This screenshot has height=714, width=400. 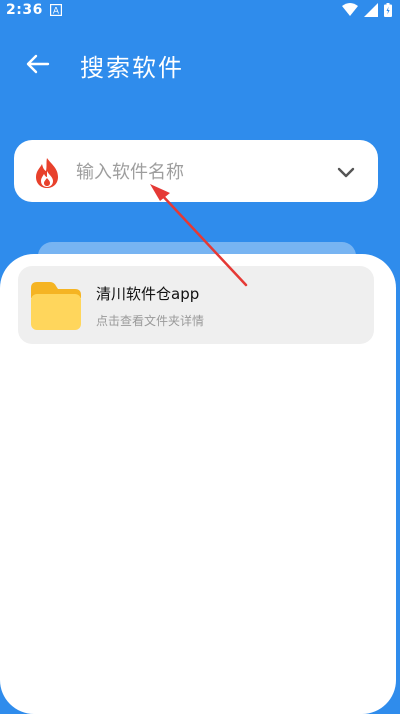 I want to click on page-title: 搜索软件, so click(x=132, y=68).